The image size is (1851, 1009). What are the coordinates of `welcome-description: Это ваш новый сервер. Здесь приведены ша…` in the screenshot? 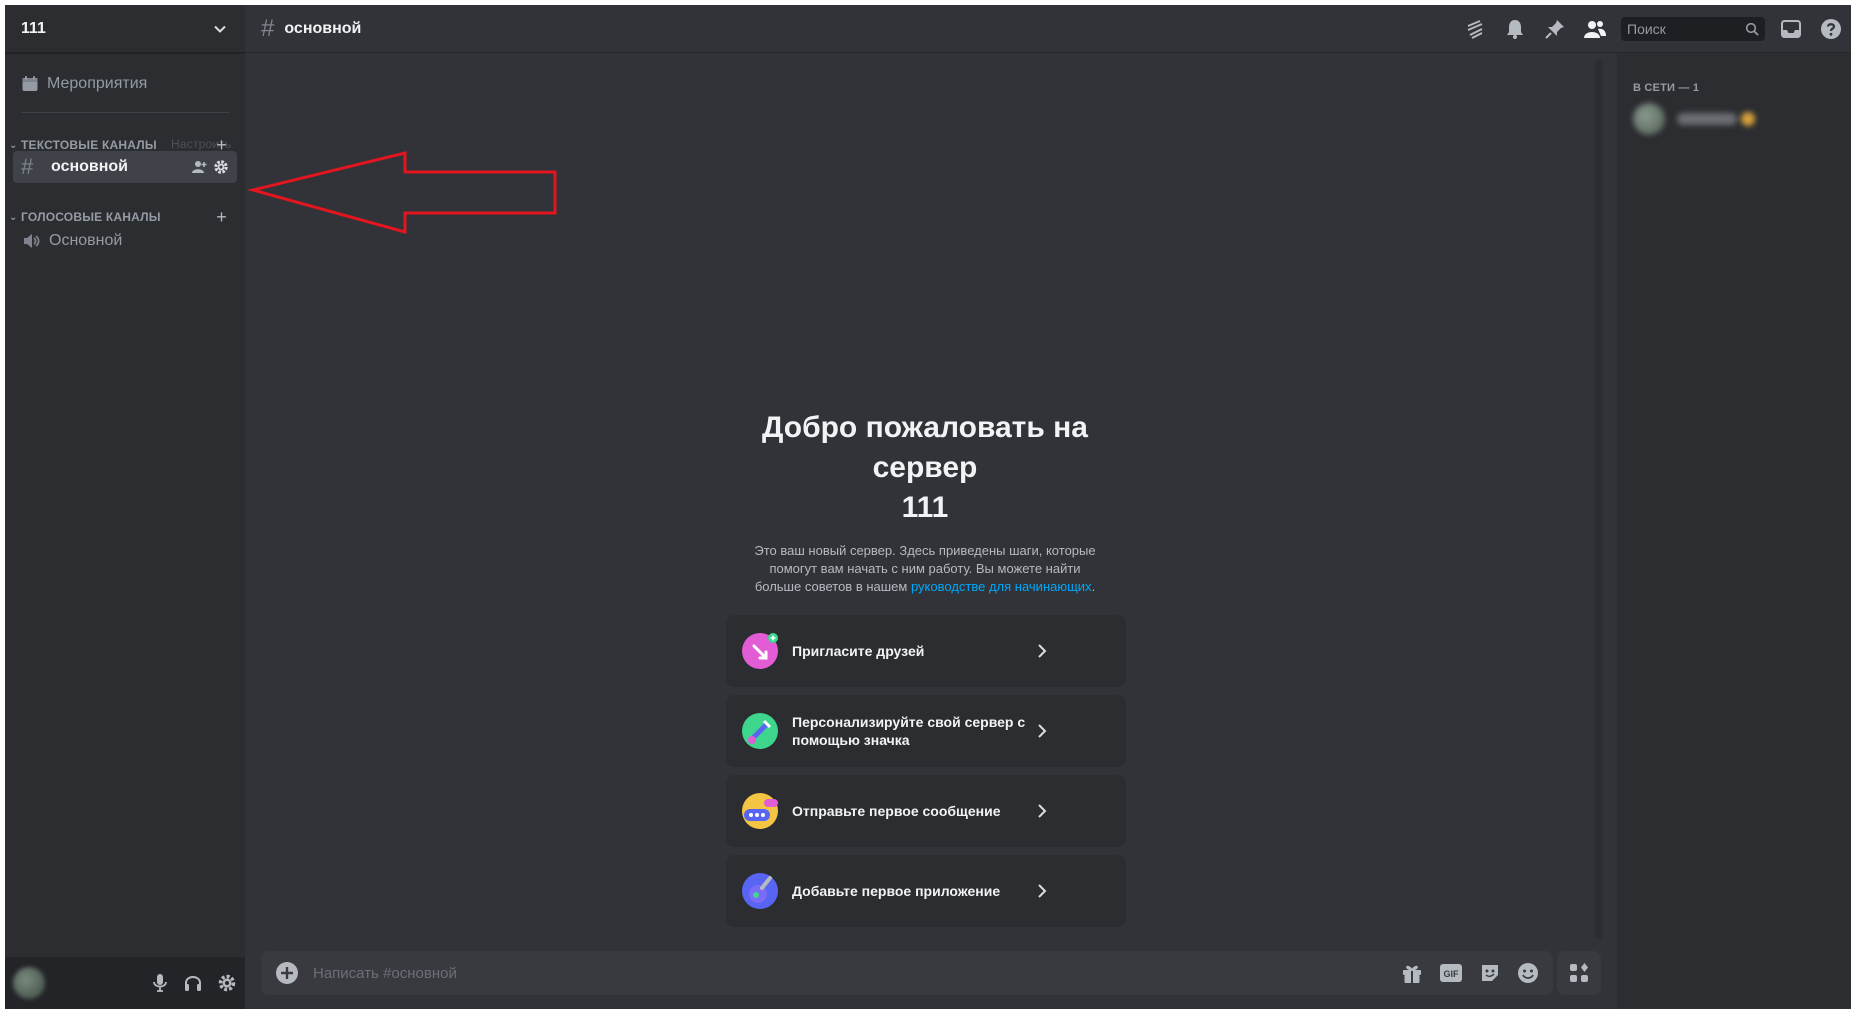 It's located at (925, 569).